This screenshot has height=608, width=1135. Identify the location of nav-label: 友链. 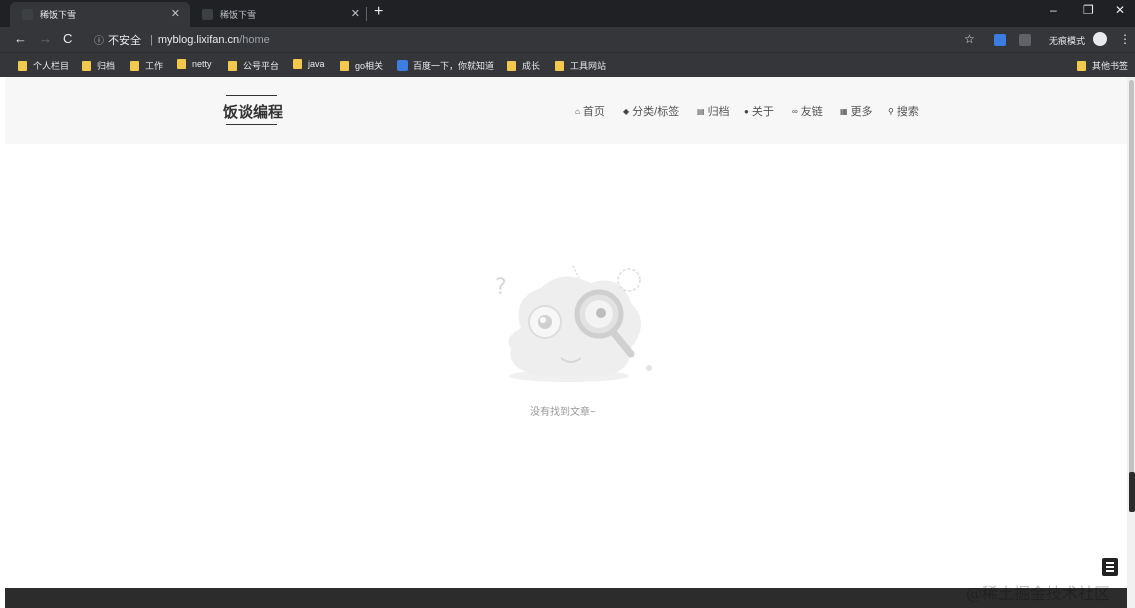
(811, 112).